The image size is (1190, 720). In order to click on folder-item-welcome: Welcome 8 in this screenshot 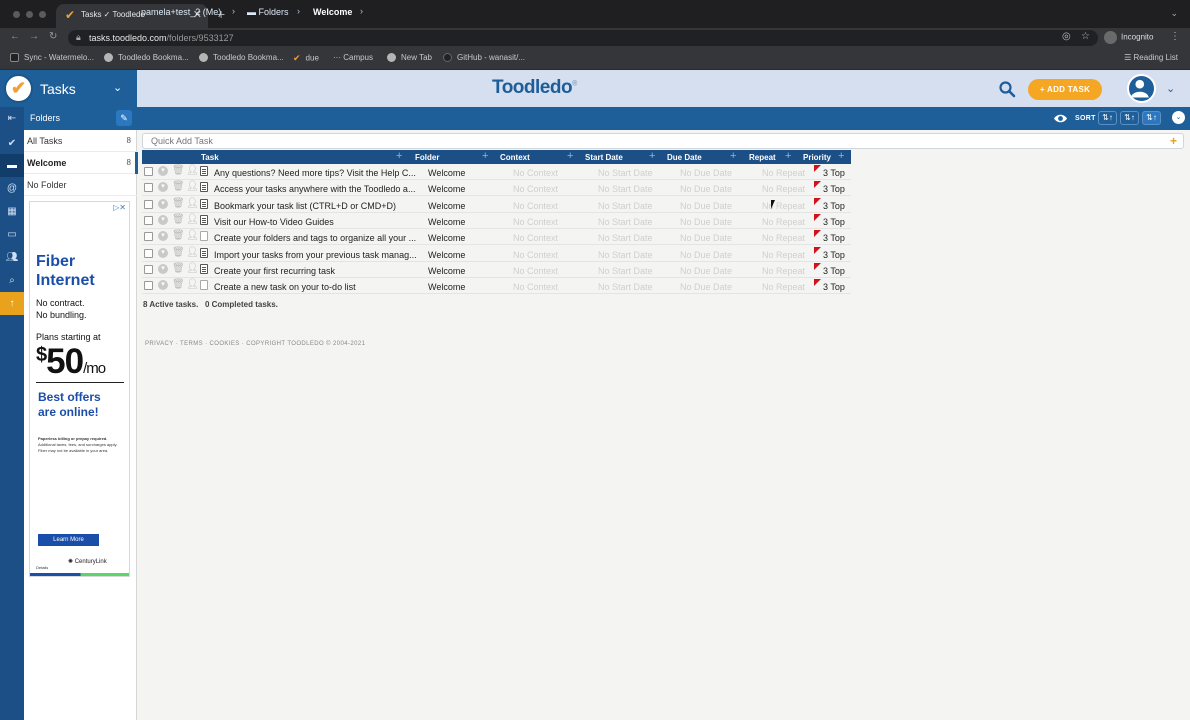, I will do `click(81, 163)`.